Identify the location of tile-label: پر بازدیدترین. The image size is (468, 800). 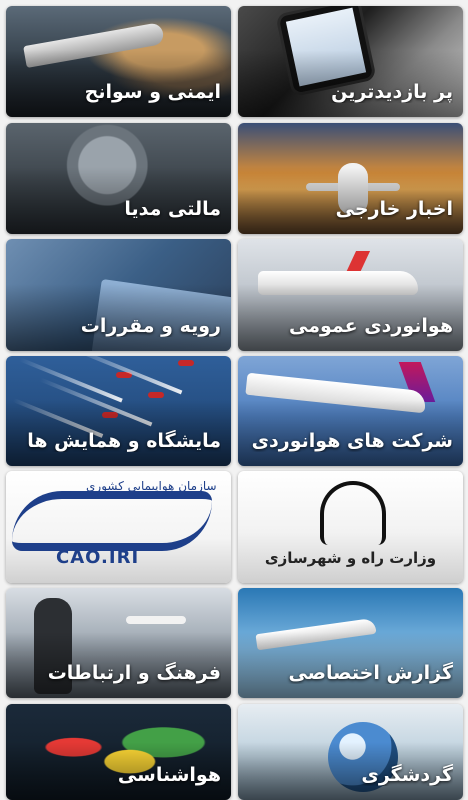
(392, 92).